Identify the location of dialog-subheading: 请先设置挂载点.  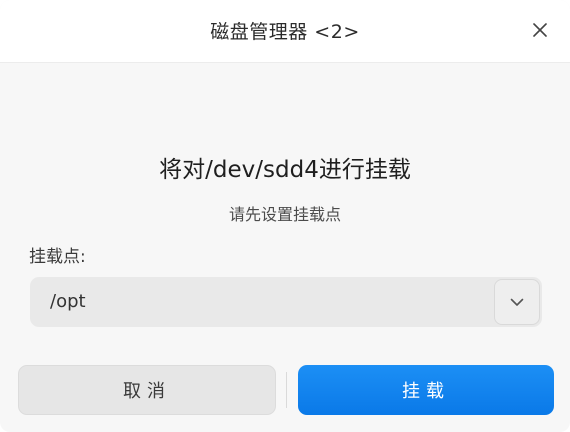
(284, 214).